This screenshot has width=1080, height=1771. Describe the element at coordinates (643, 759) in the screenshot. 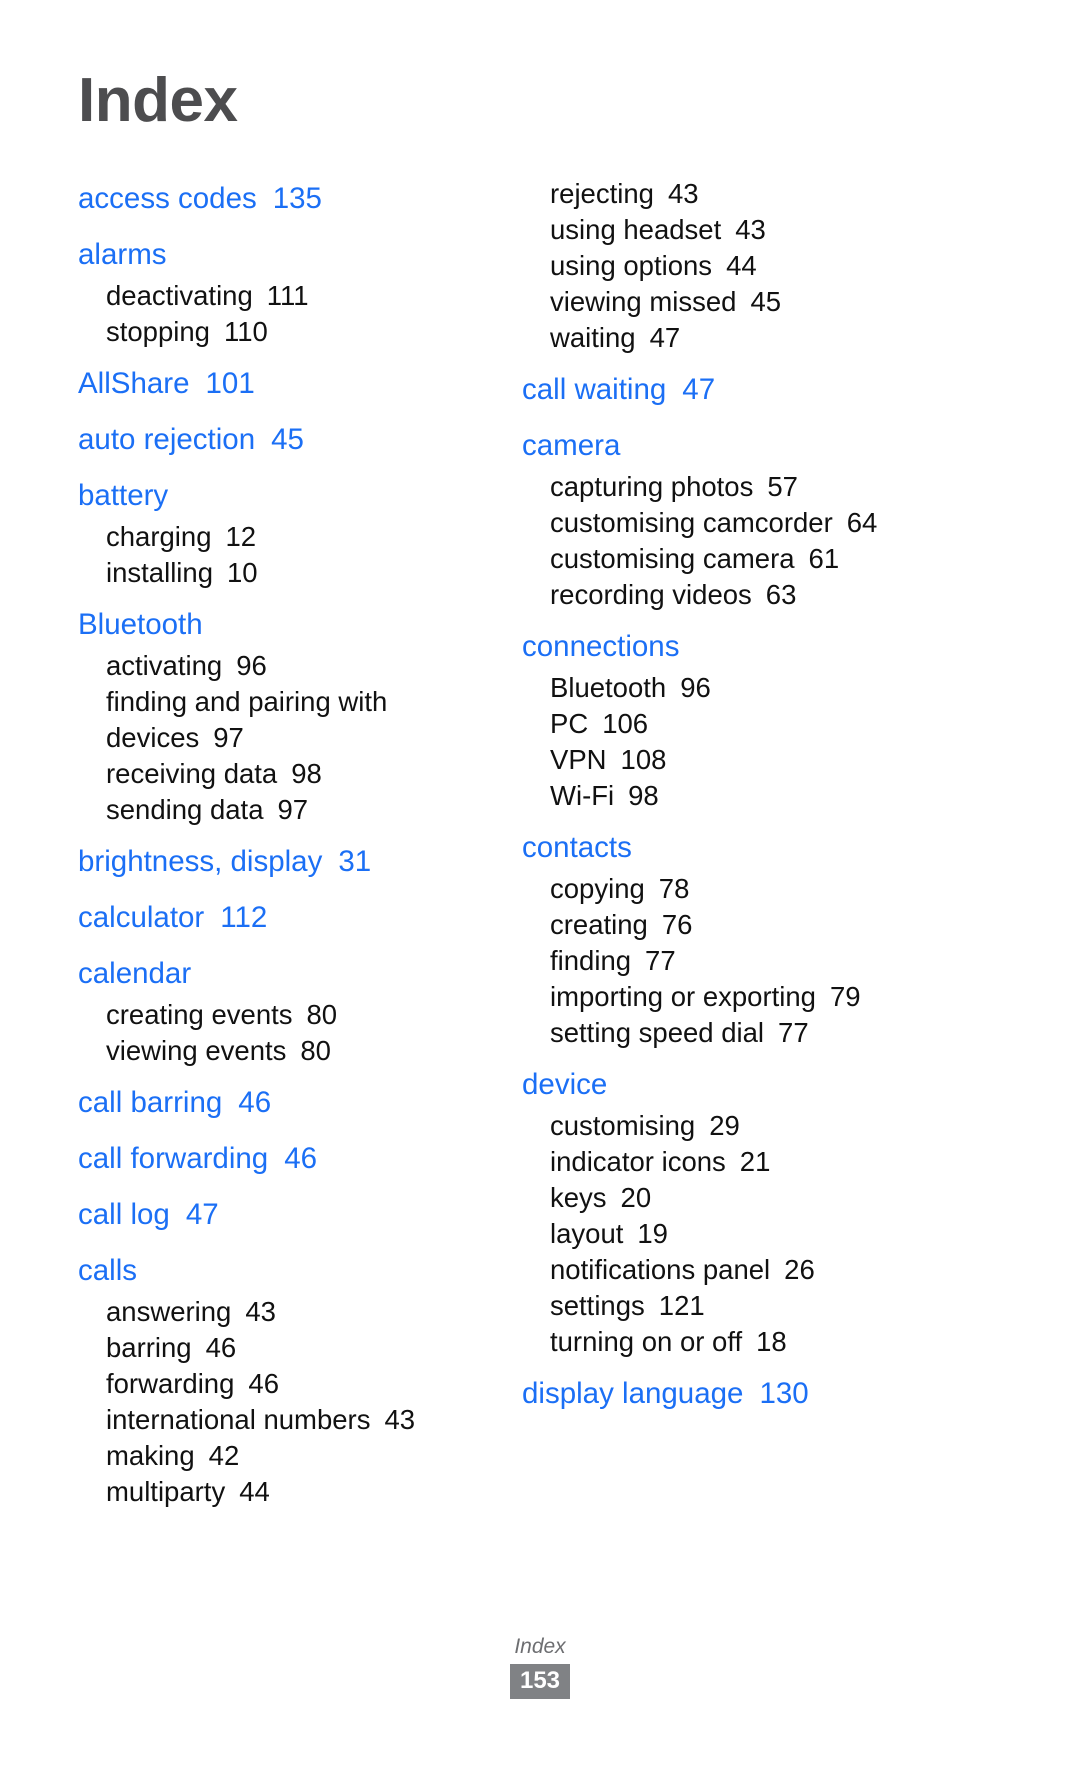

I see `index-entry-page-number: 108` at that location.